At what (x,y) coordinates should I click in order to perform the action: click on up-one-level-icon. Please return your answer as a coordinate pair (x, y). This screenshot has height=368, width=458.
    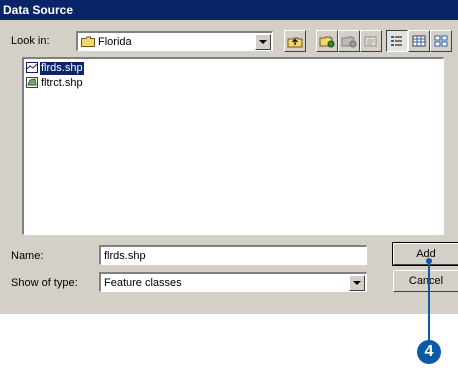
    Looking at the image, I should click on (295, 42).